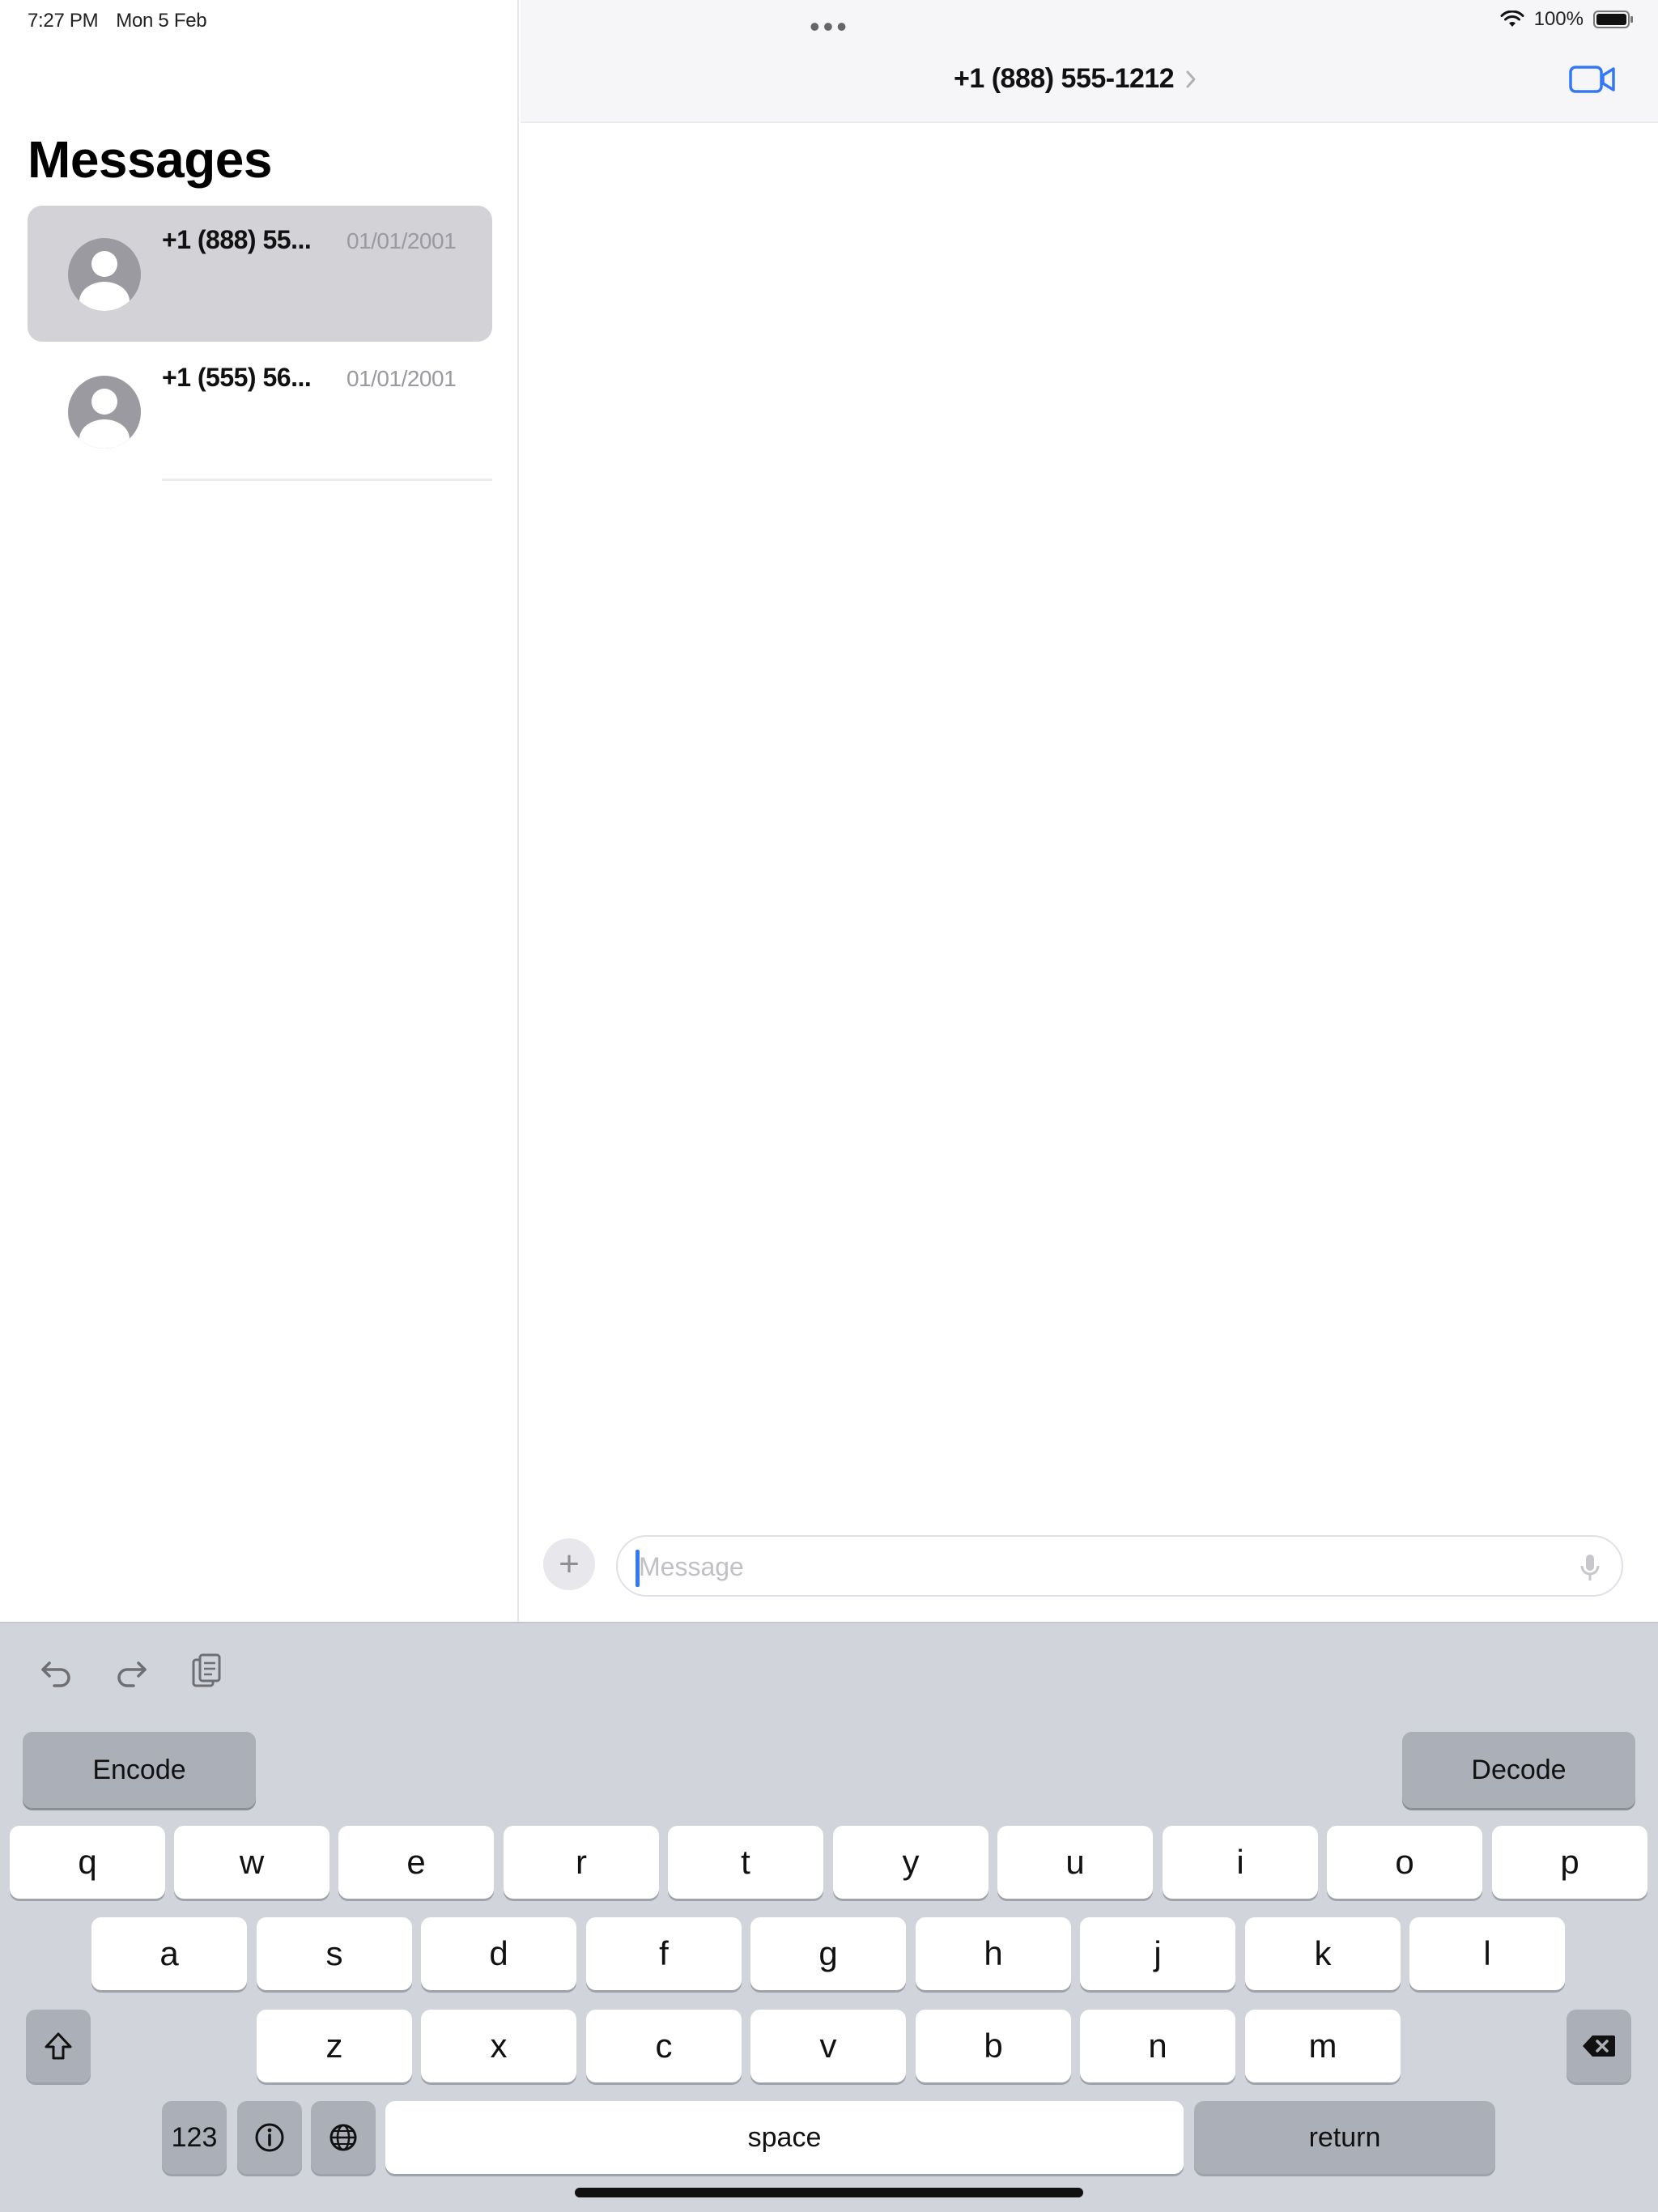 Image resolution: width=1658 pixels, height=2212 pixels. What do you see at coordinates (194, 2137) in the screenshot?
I see `numbers-key: 123` at bounding box center [194, 2137].